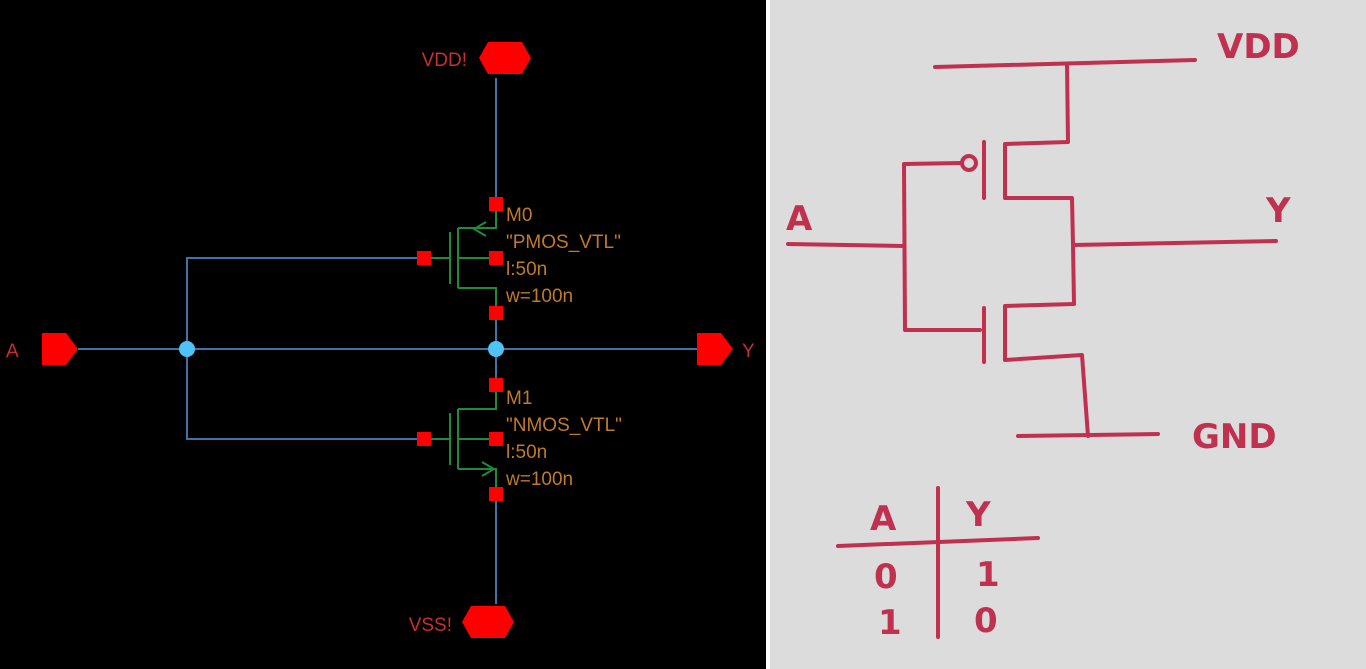 This screenshot has height=669, width=1366. I want to click on truth-table-header-a: A, so click(883, 519).